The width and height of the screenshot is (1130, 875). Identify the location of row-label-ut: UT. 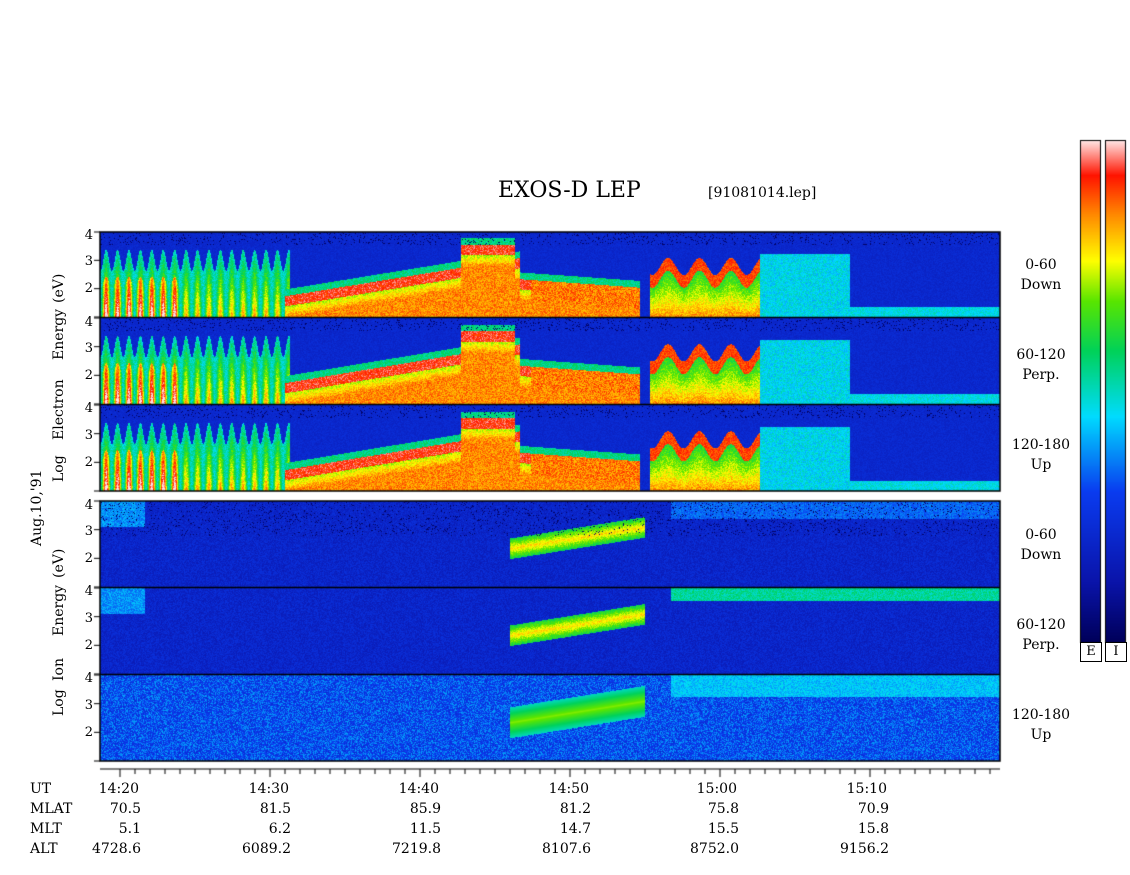
(41, 789).